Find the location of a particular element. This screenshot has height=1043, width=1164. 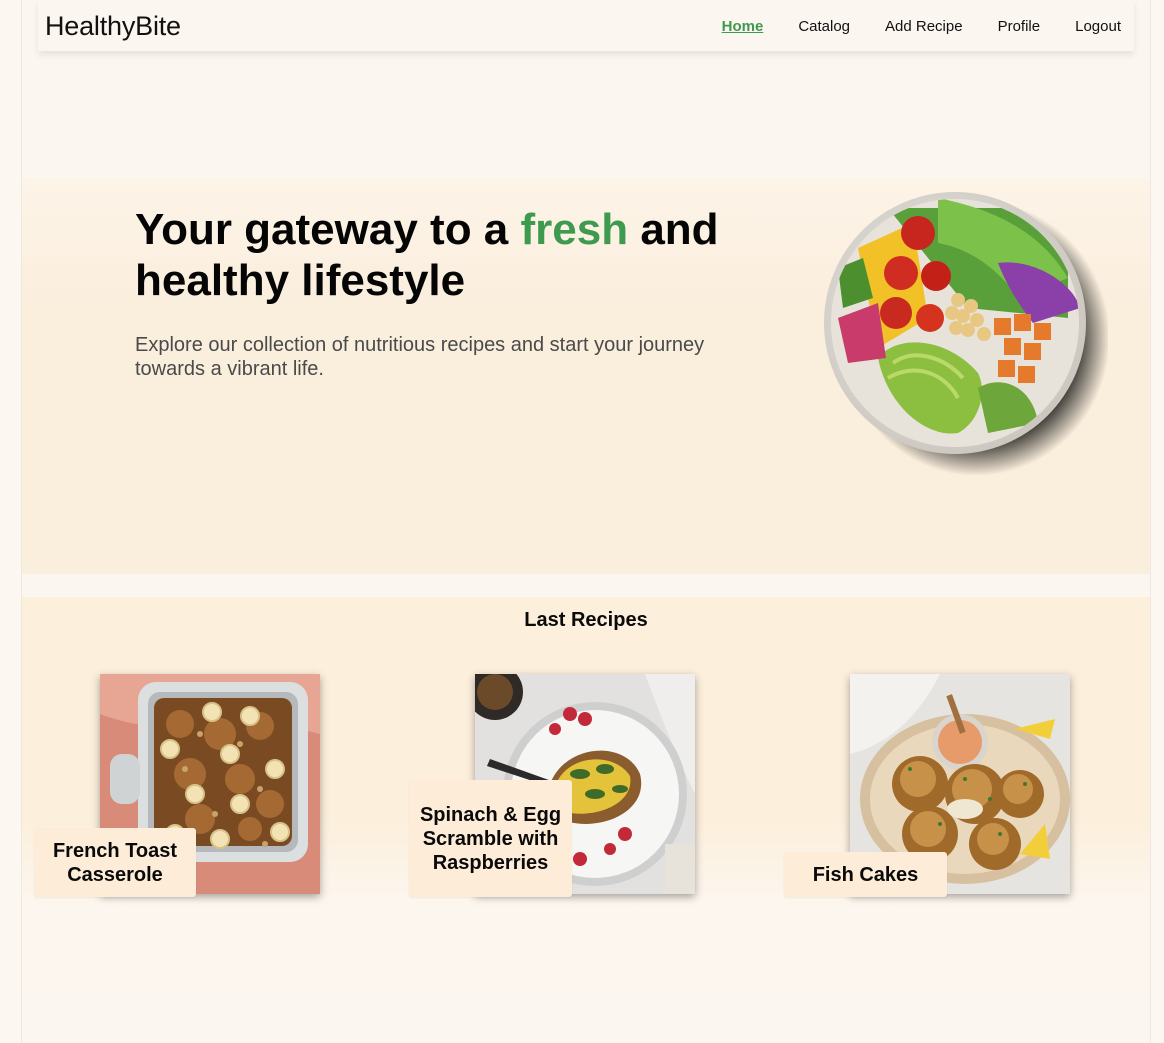

nav-links: Home Catalog Add Recipe Profile Logout is located at coordinates (904, 26).